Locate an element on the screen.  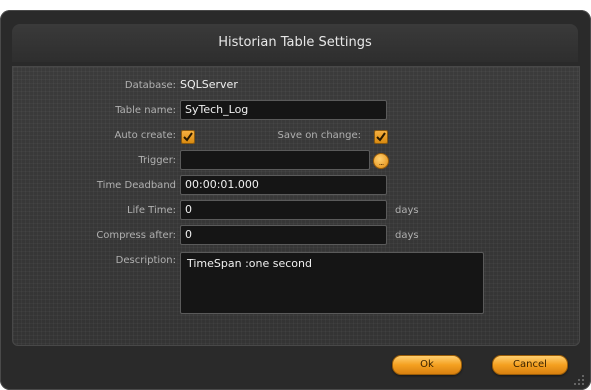
auto-create-label: Auto create: is located at coordinates (145, 135).